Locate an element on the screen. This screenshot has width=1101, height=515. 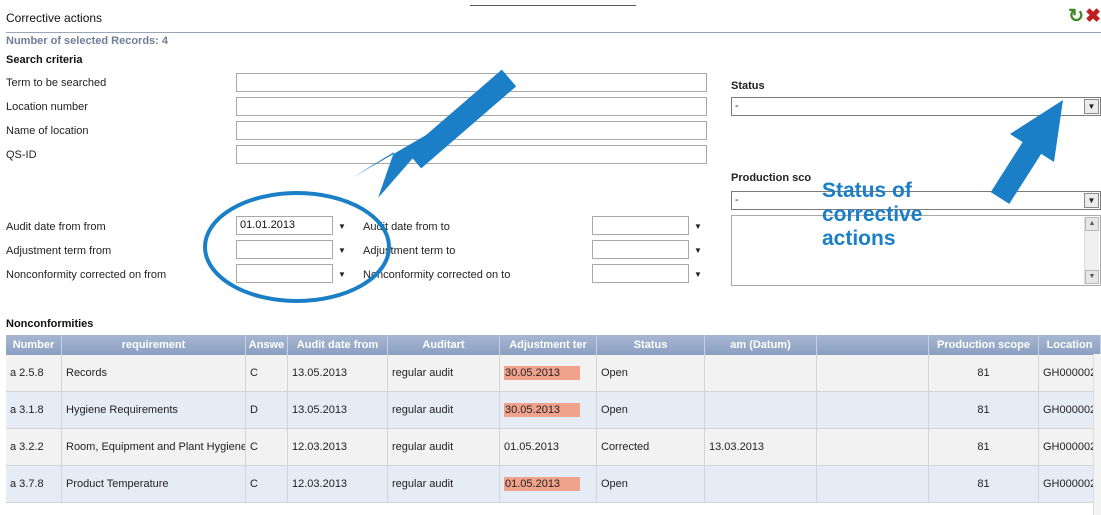
annotation-line-1: Status of is located at coordinates (867, 190).